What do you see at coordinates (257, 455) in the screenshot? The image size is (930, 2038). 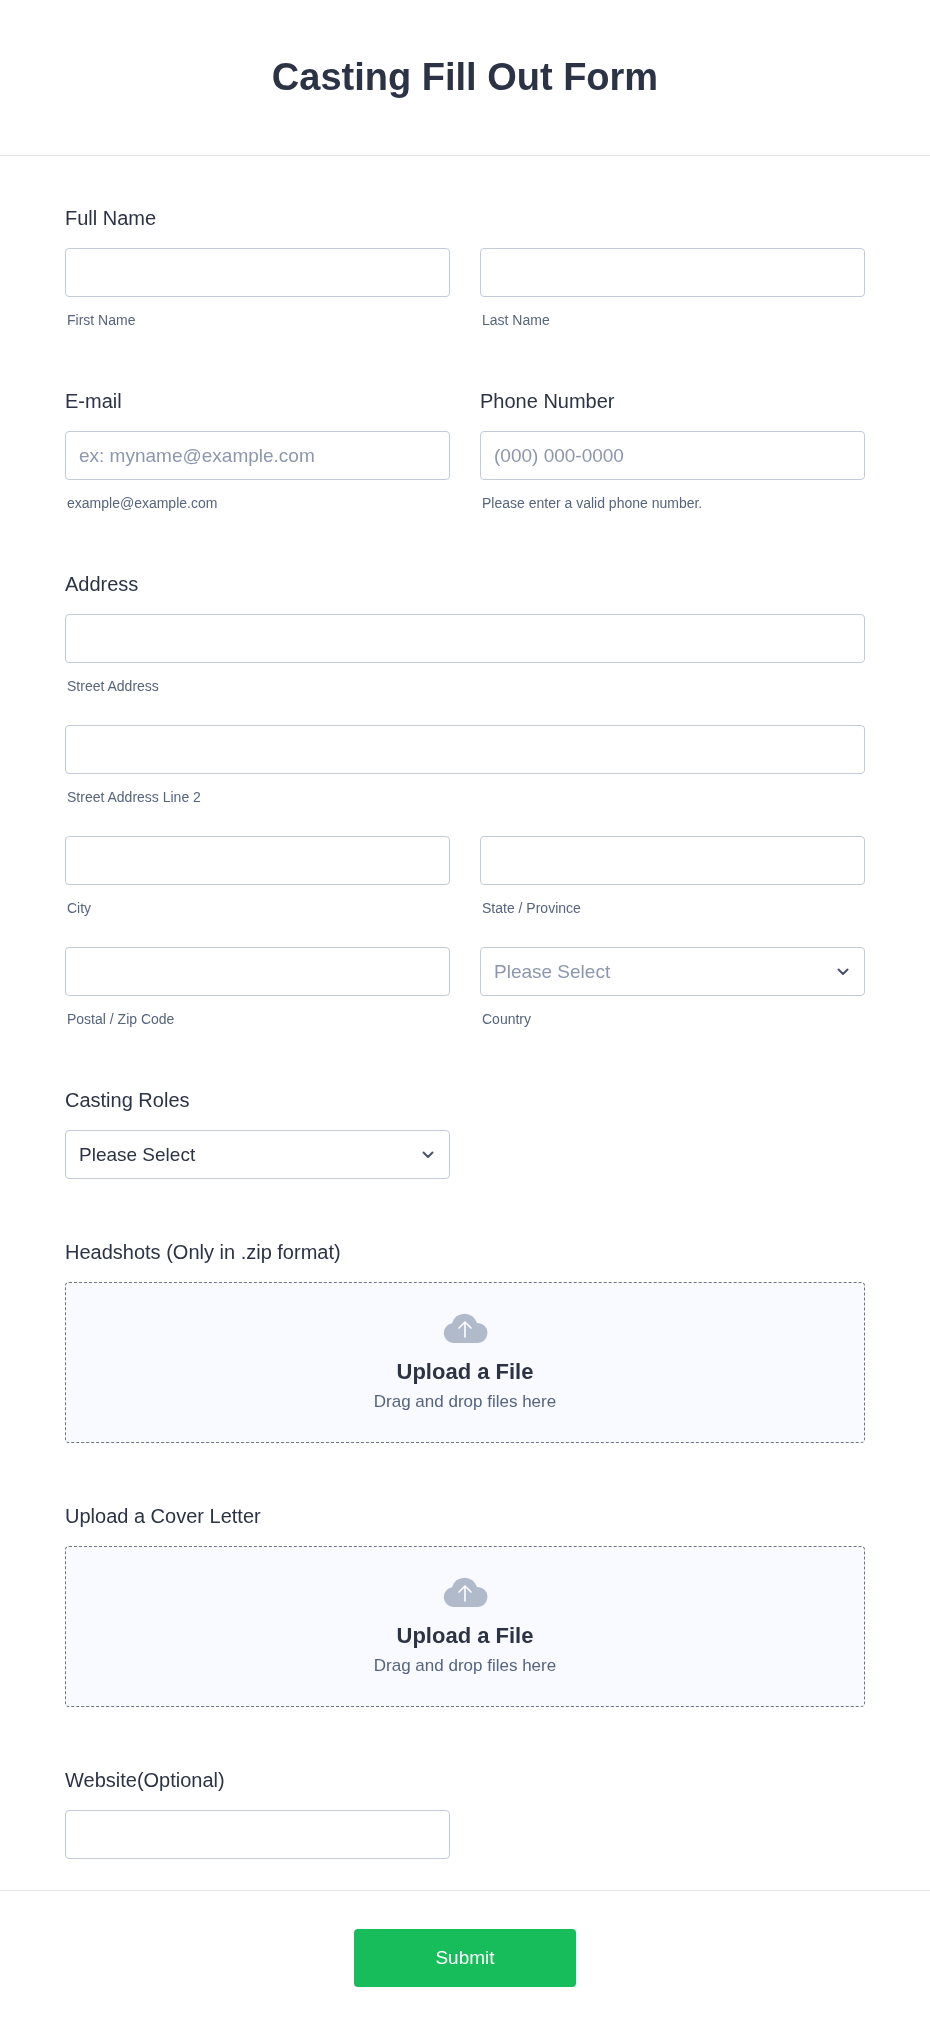 I see `input-field: ex: myname@example.com` at bounding box center [257, 455].